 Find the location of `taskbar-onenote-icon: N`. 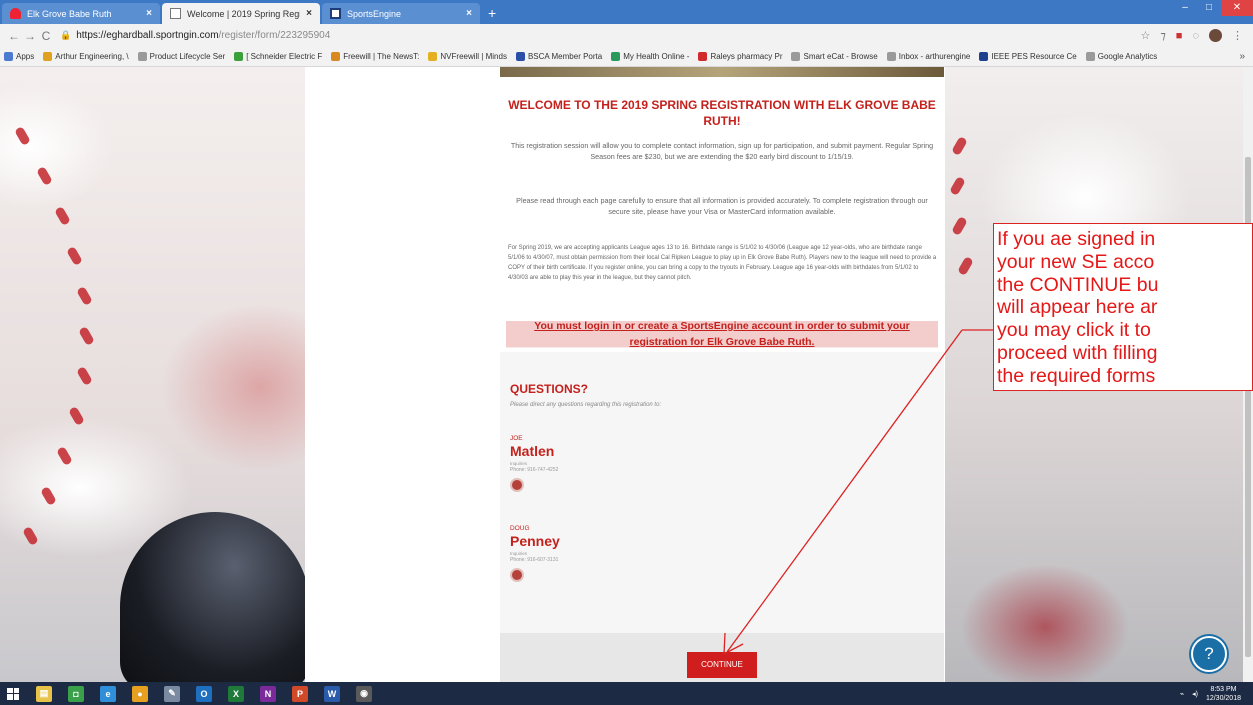

taskbar-onenote-icon: N is located at coordinates (268, 693).